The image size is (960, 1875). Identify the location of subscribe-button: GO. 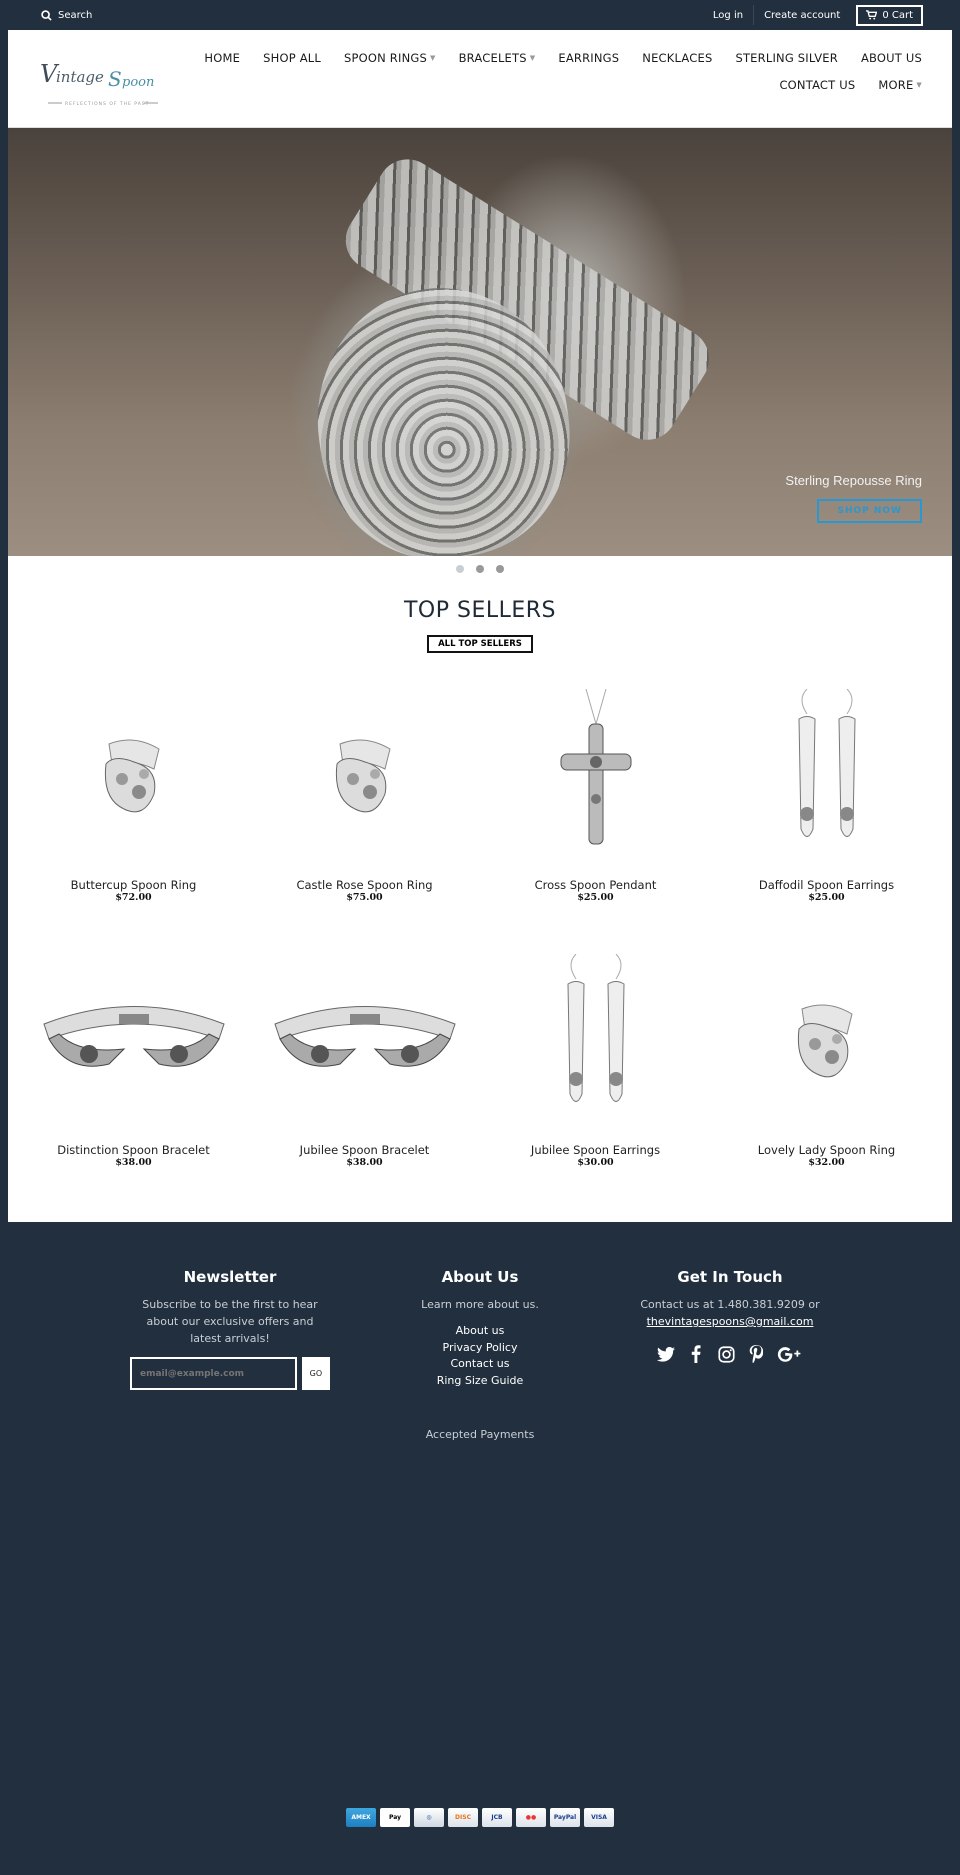
(315, 1373).